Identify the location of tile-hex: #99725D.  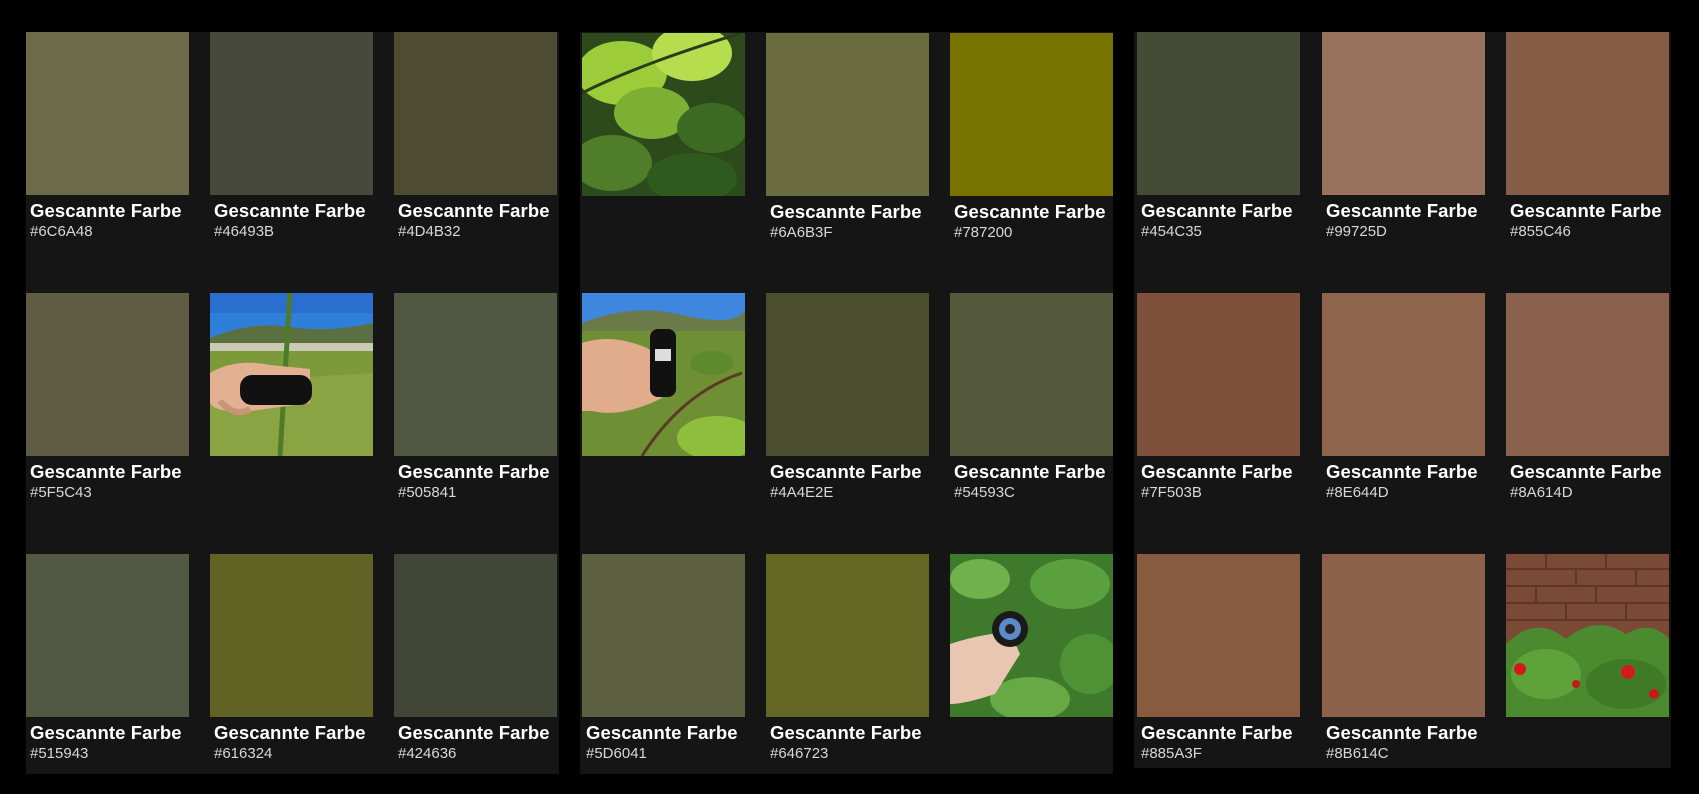
(1356, 231).